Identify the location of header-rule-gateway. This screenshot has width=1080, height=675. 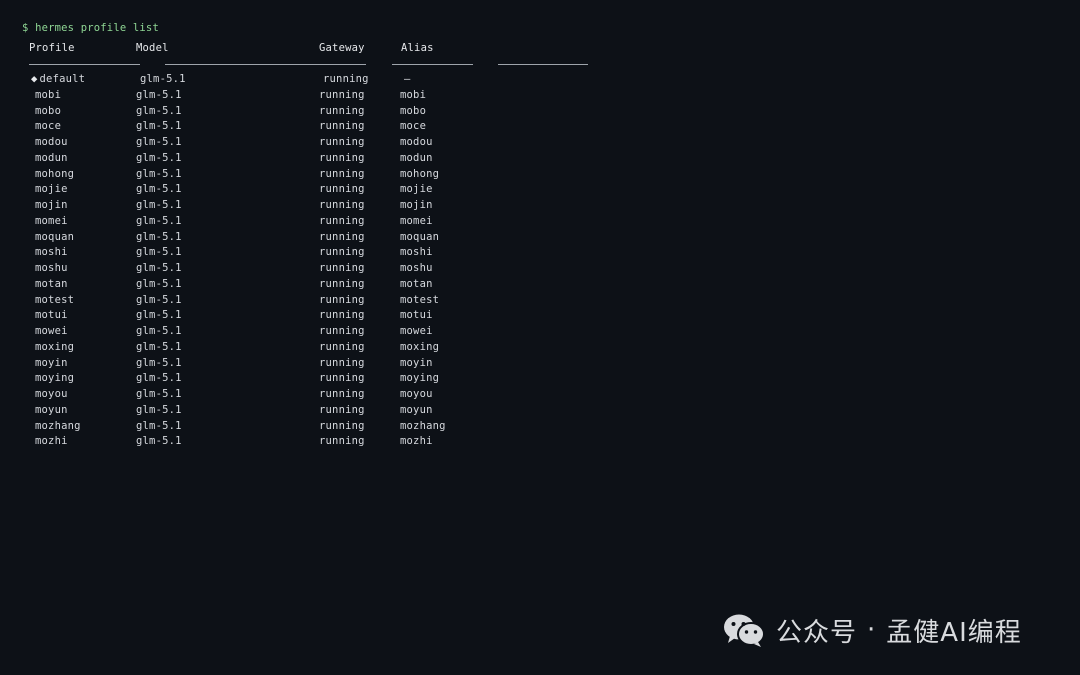
(432, 64).